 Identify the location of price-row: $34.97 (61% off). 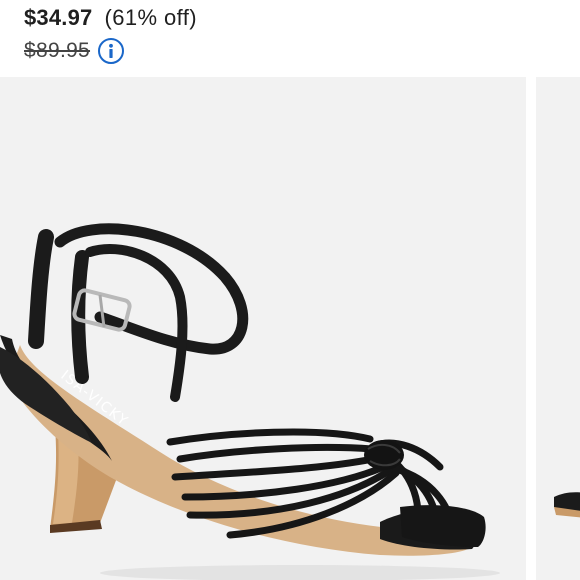
(110, 18).